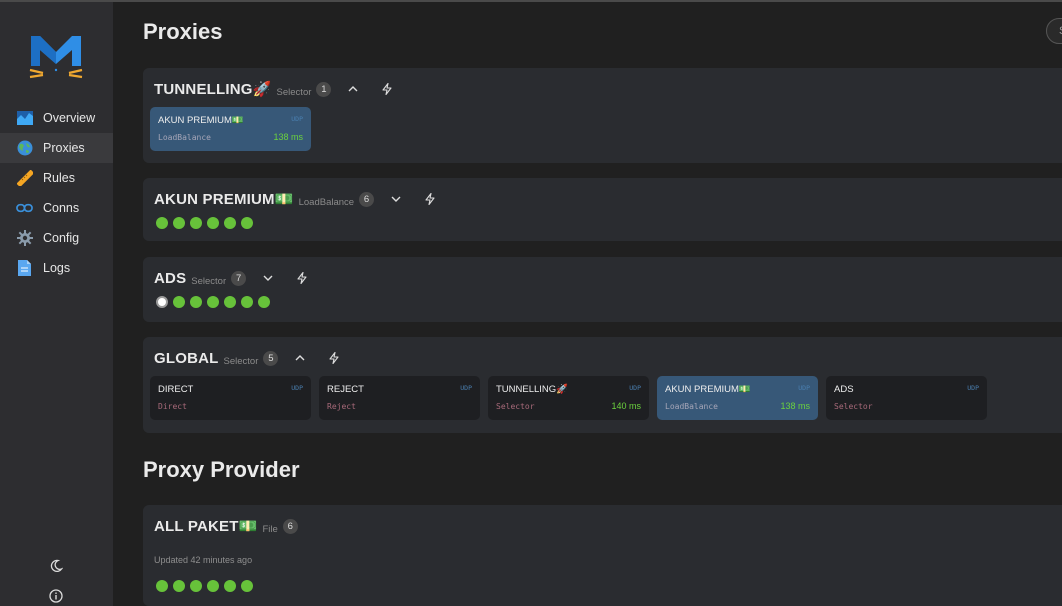 Image resolution: width=1062 pixels, height=606 pixels. I want to click on proxy-name: ADS, so click(844, 389).